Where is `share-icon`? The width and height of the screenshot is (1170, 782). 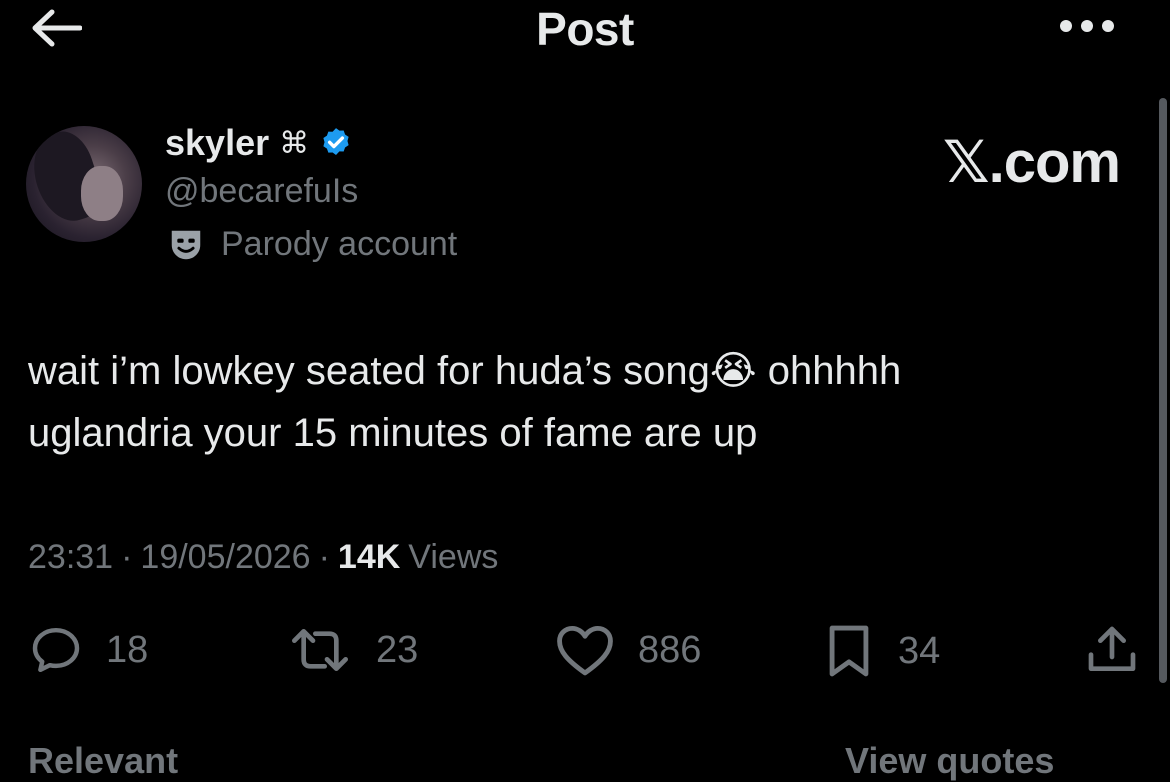 share-icon is located at coordinates (1112, 648).